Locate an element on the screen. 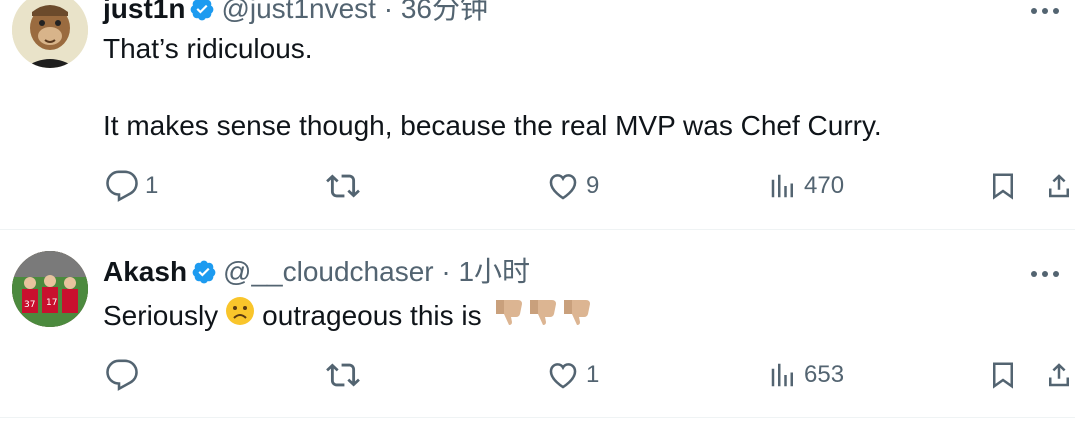  reply-button: 1 is located at coordinates (131, 186).